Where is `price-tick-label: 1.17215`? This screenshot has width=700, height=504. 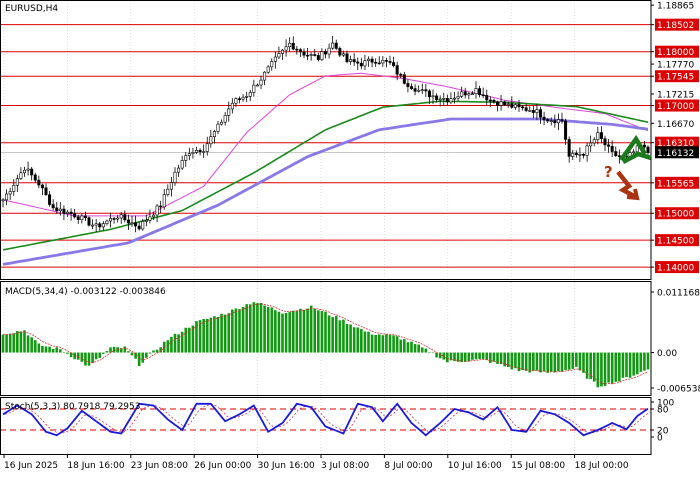
price-tick-label: 1.17215 is located at coordinates (675, 95).